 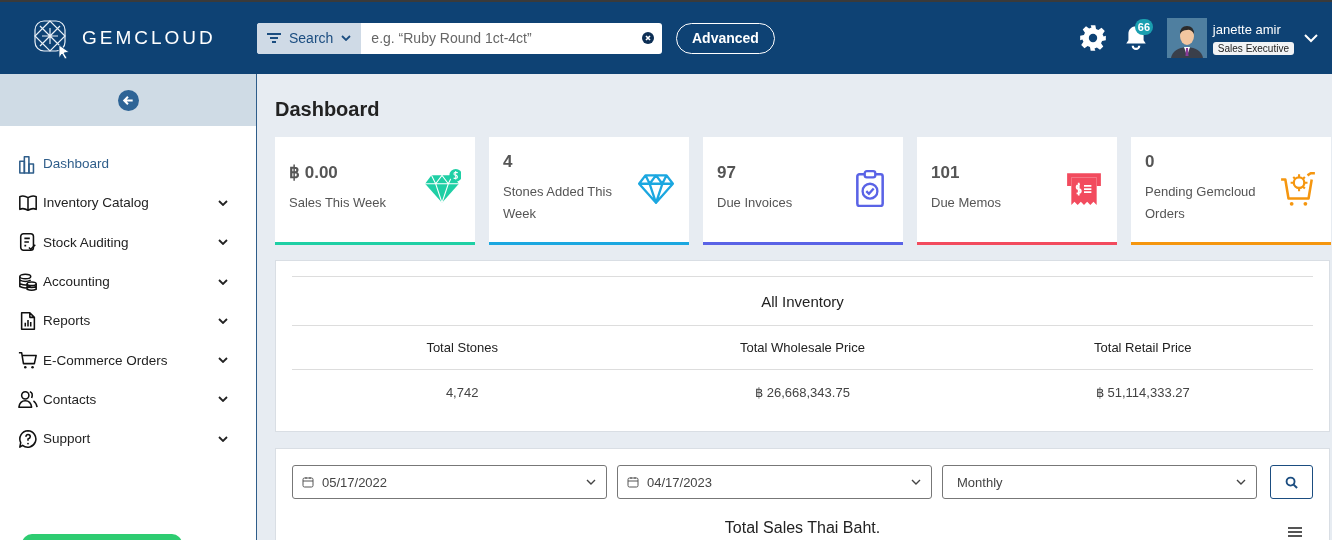 I want to click on period-dropdown: Monthly, so click(x=1099, y=482).